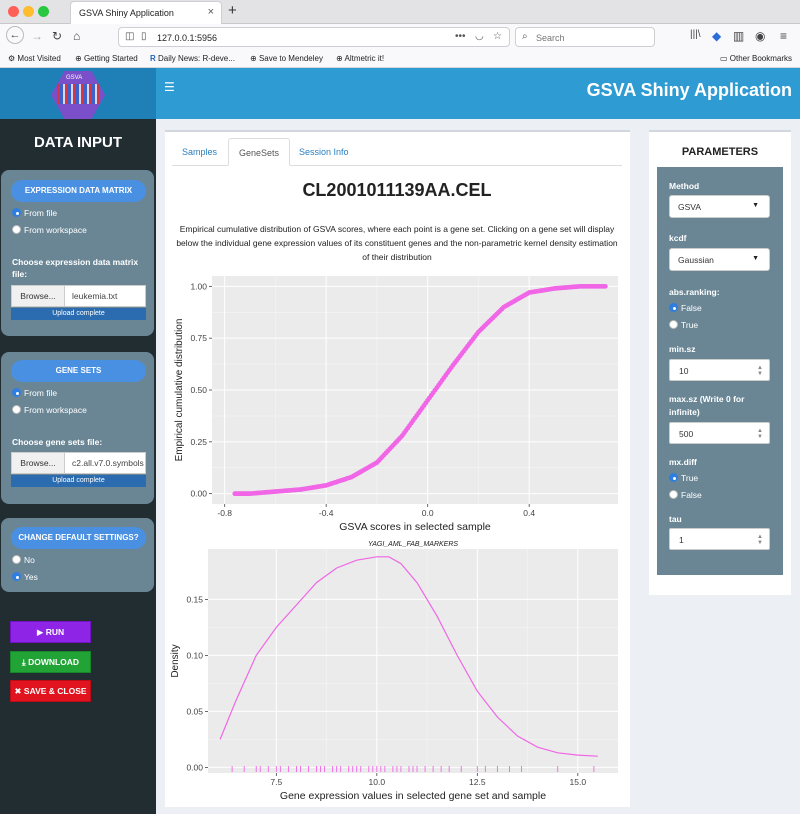 This screenshot has height=814, width=800. What do you see at coordinates (707, 405) in the screenshot?
I see `max-sz-label: max.sz (Write 0 for infinite)` at bounding box center [707, 405].